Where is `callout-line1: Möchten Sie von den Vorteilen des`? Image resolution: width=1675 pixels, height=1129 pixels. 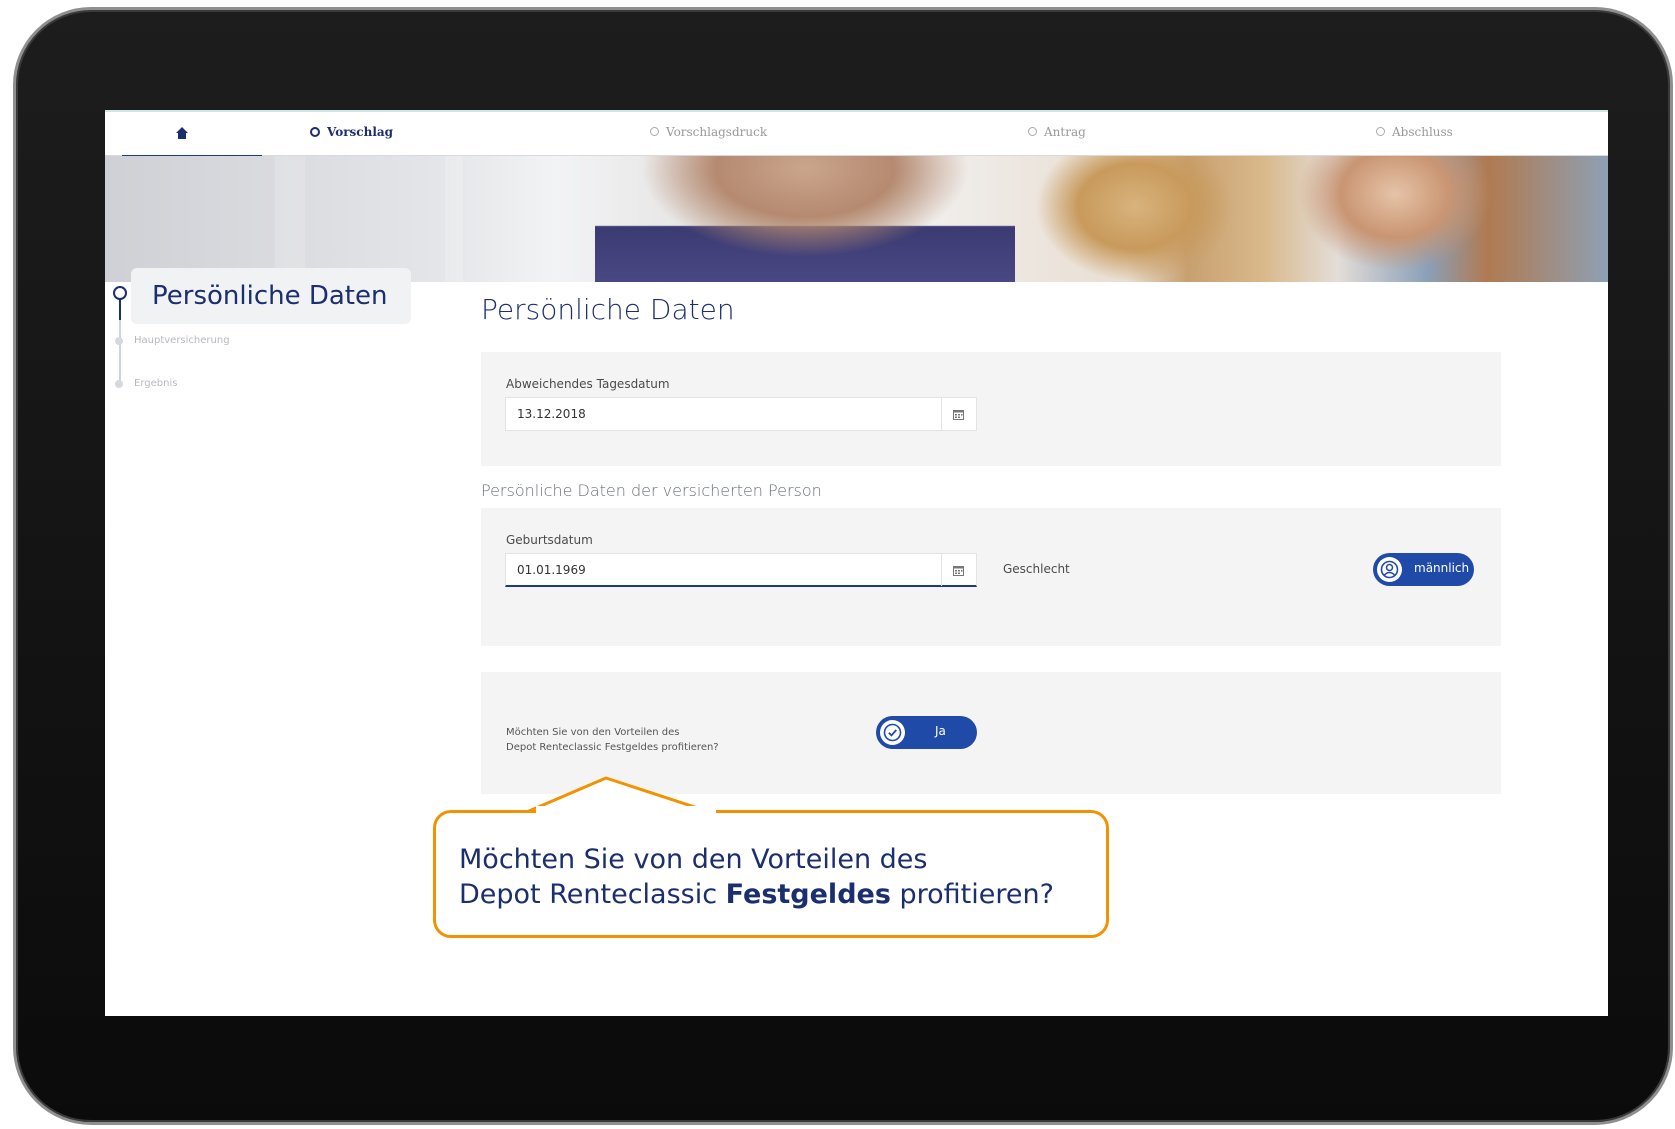 callout-line1: Möchten Sie von den Vorteilen des is located at coordinates (693, 859).